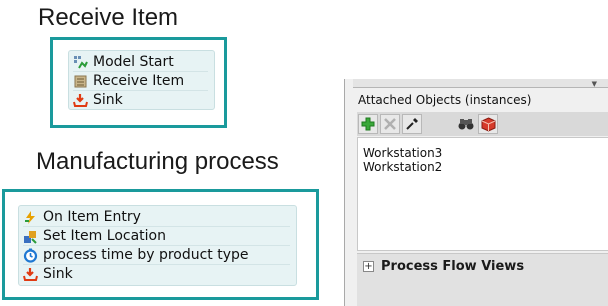  I want to click on x-icon, so click(390, 124).